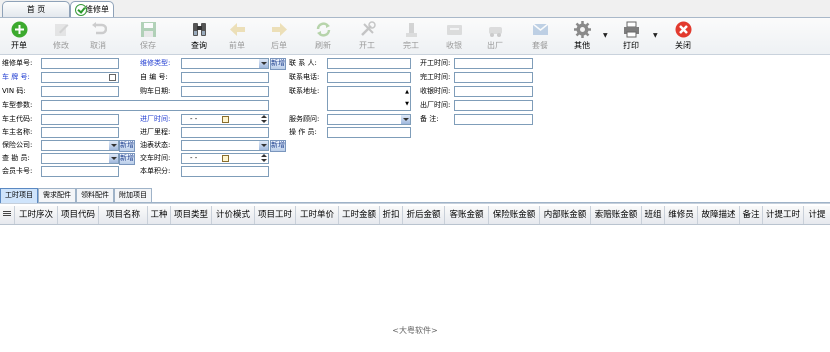 The image size is (830, 352). Describe the element at coordinates (493, 63) in the screenshot. I see `start-time-field` at that location.